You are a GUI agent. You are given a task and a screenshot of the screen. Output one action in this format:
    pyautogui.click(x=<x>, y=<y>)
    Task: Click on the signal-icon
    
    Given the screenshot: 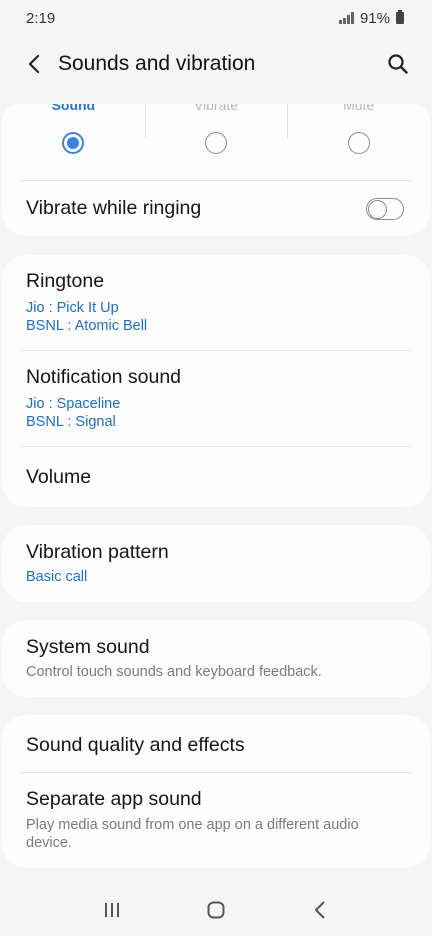 What is the action you would take?
    pyautogui.click(x=346, y=18)
    